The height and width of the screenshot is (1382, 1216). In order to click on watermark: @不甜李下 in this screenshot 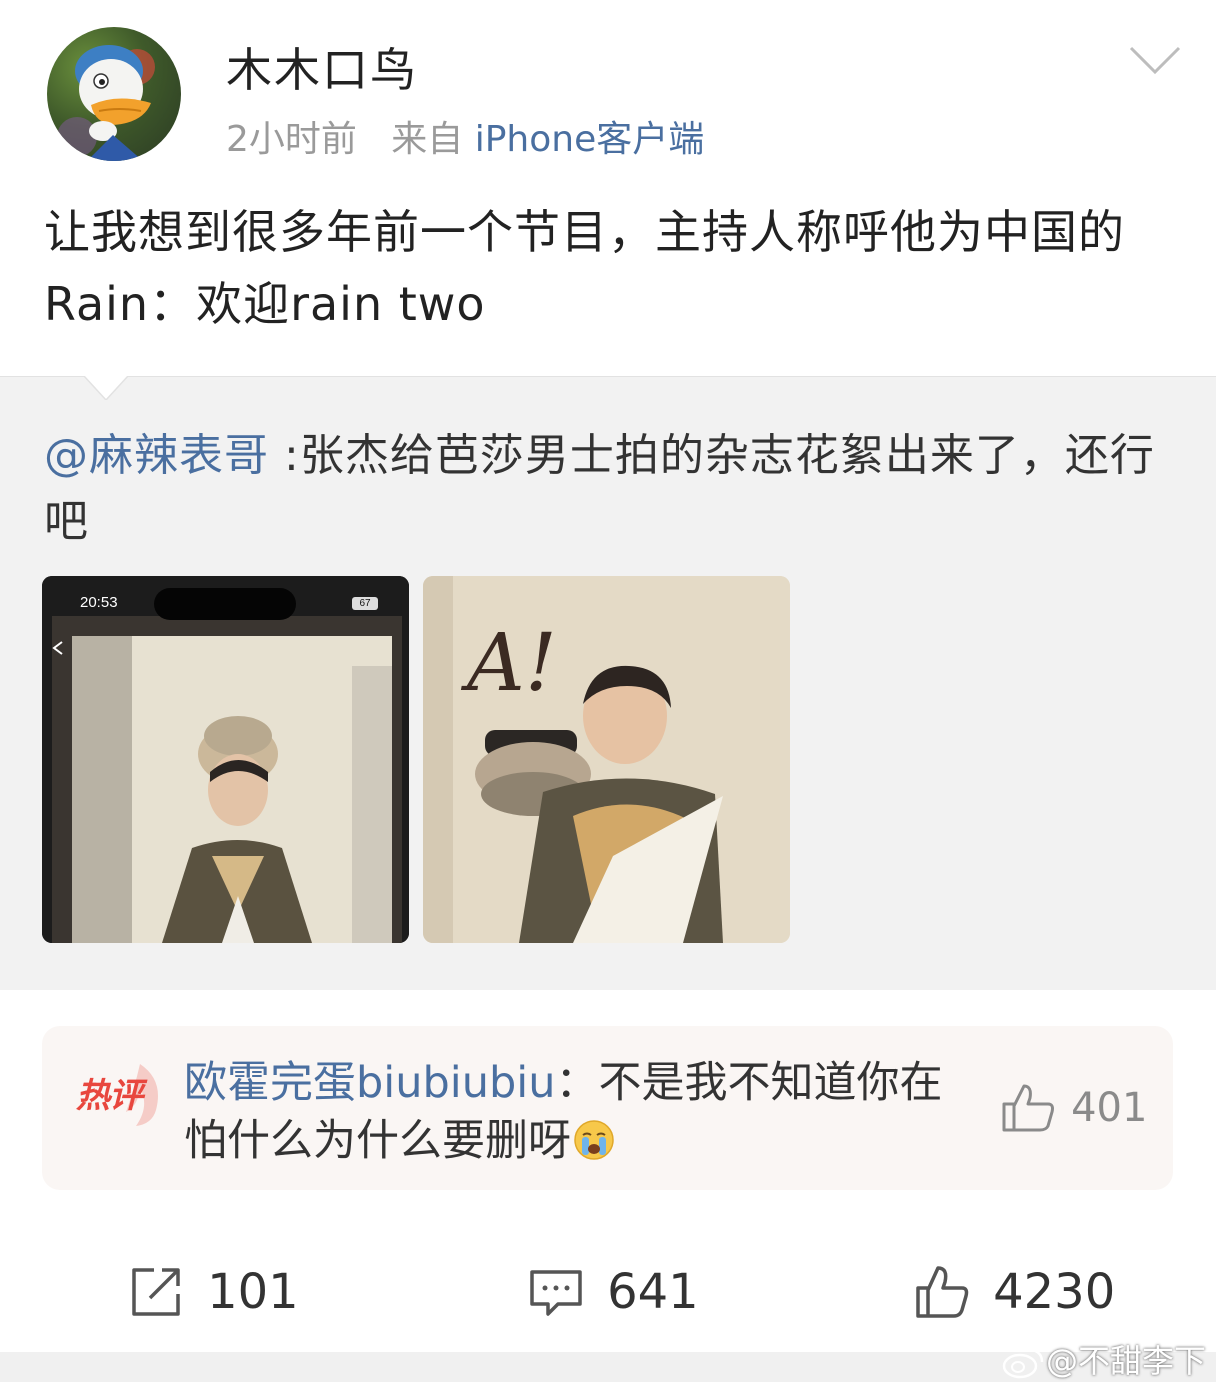, I will do `click(1104, 1359)`.